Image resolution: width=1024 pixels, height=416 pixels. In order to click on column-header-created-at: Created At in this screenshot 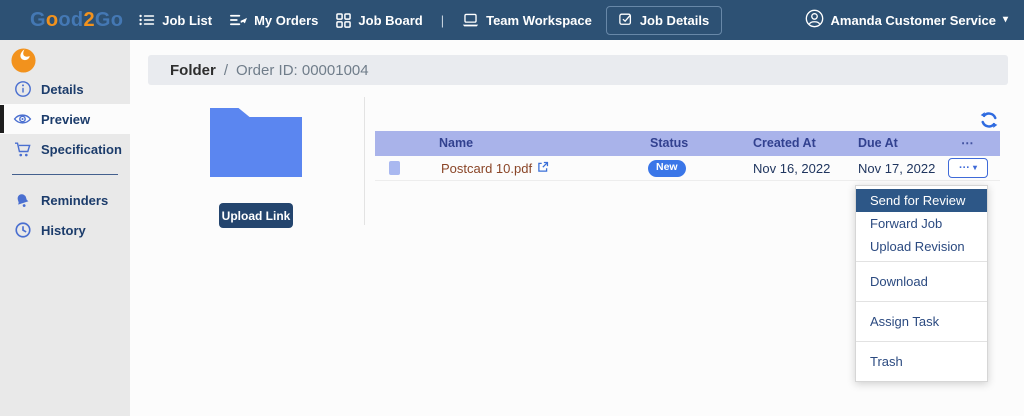, I will do `click(784, 143)`.